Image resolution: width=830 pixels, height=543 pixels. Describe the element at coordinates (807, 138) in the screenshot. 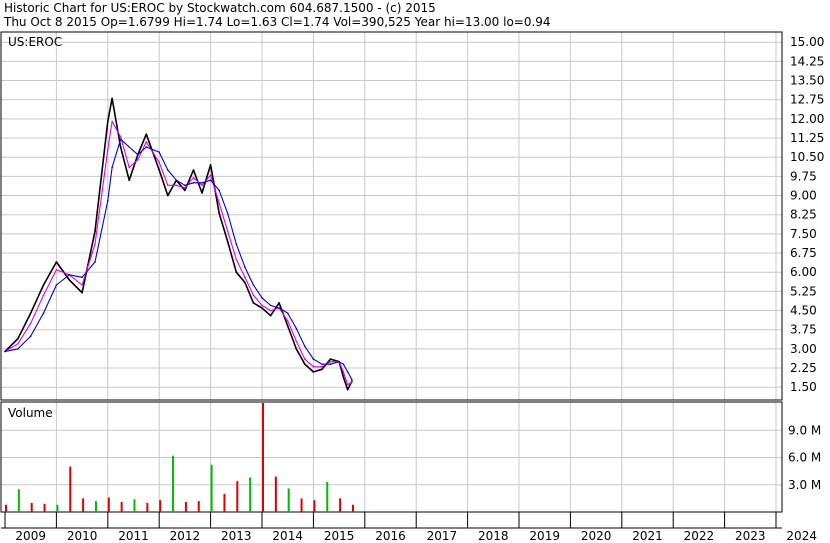

I see `price-tick-label: 11.25` at that location.